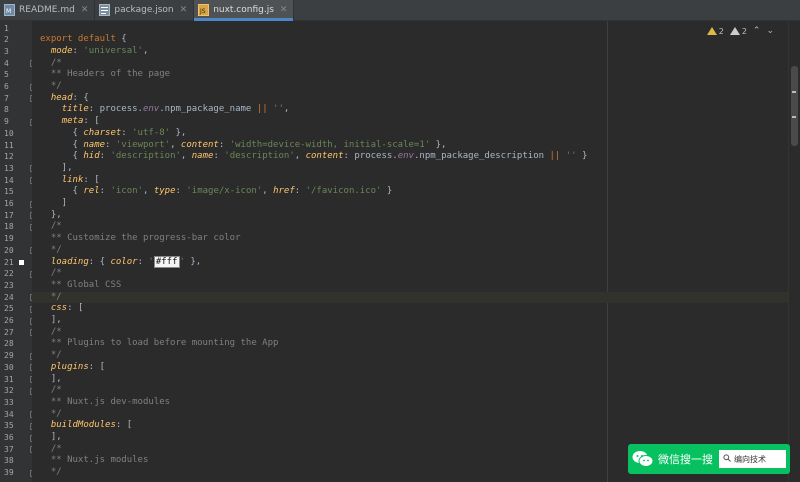 The image size is (800, 482). I want to click on line-number: 19, so click(16, 239).